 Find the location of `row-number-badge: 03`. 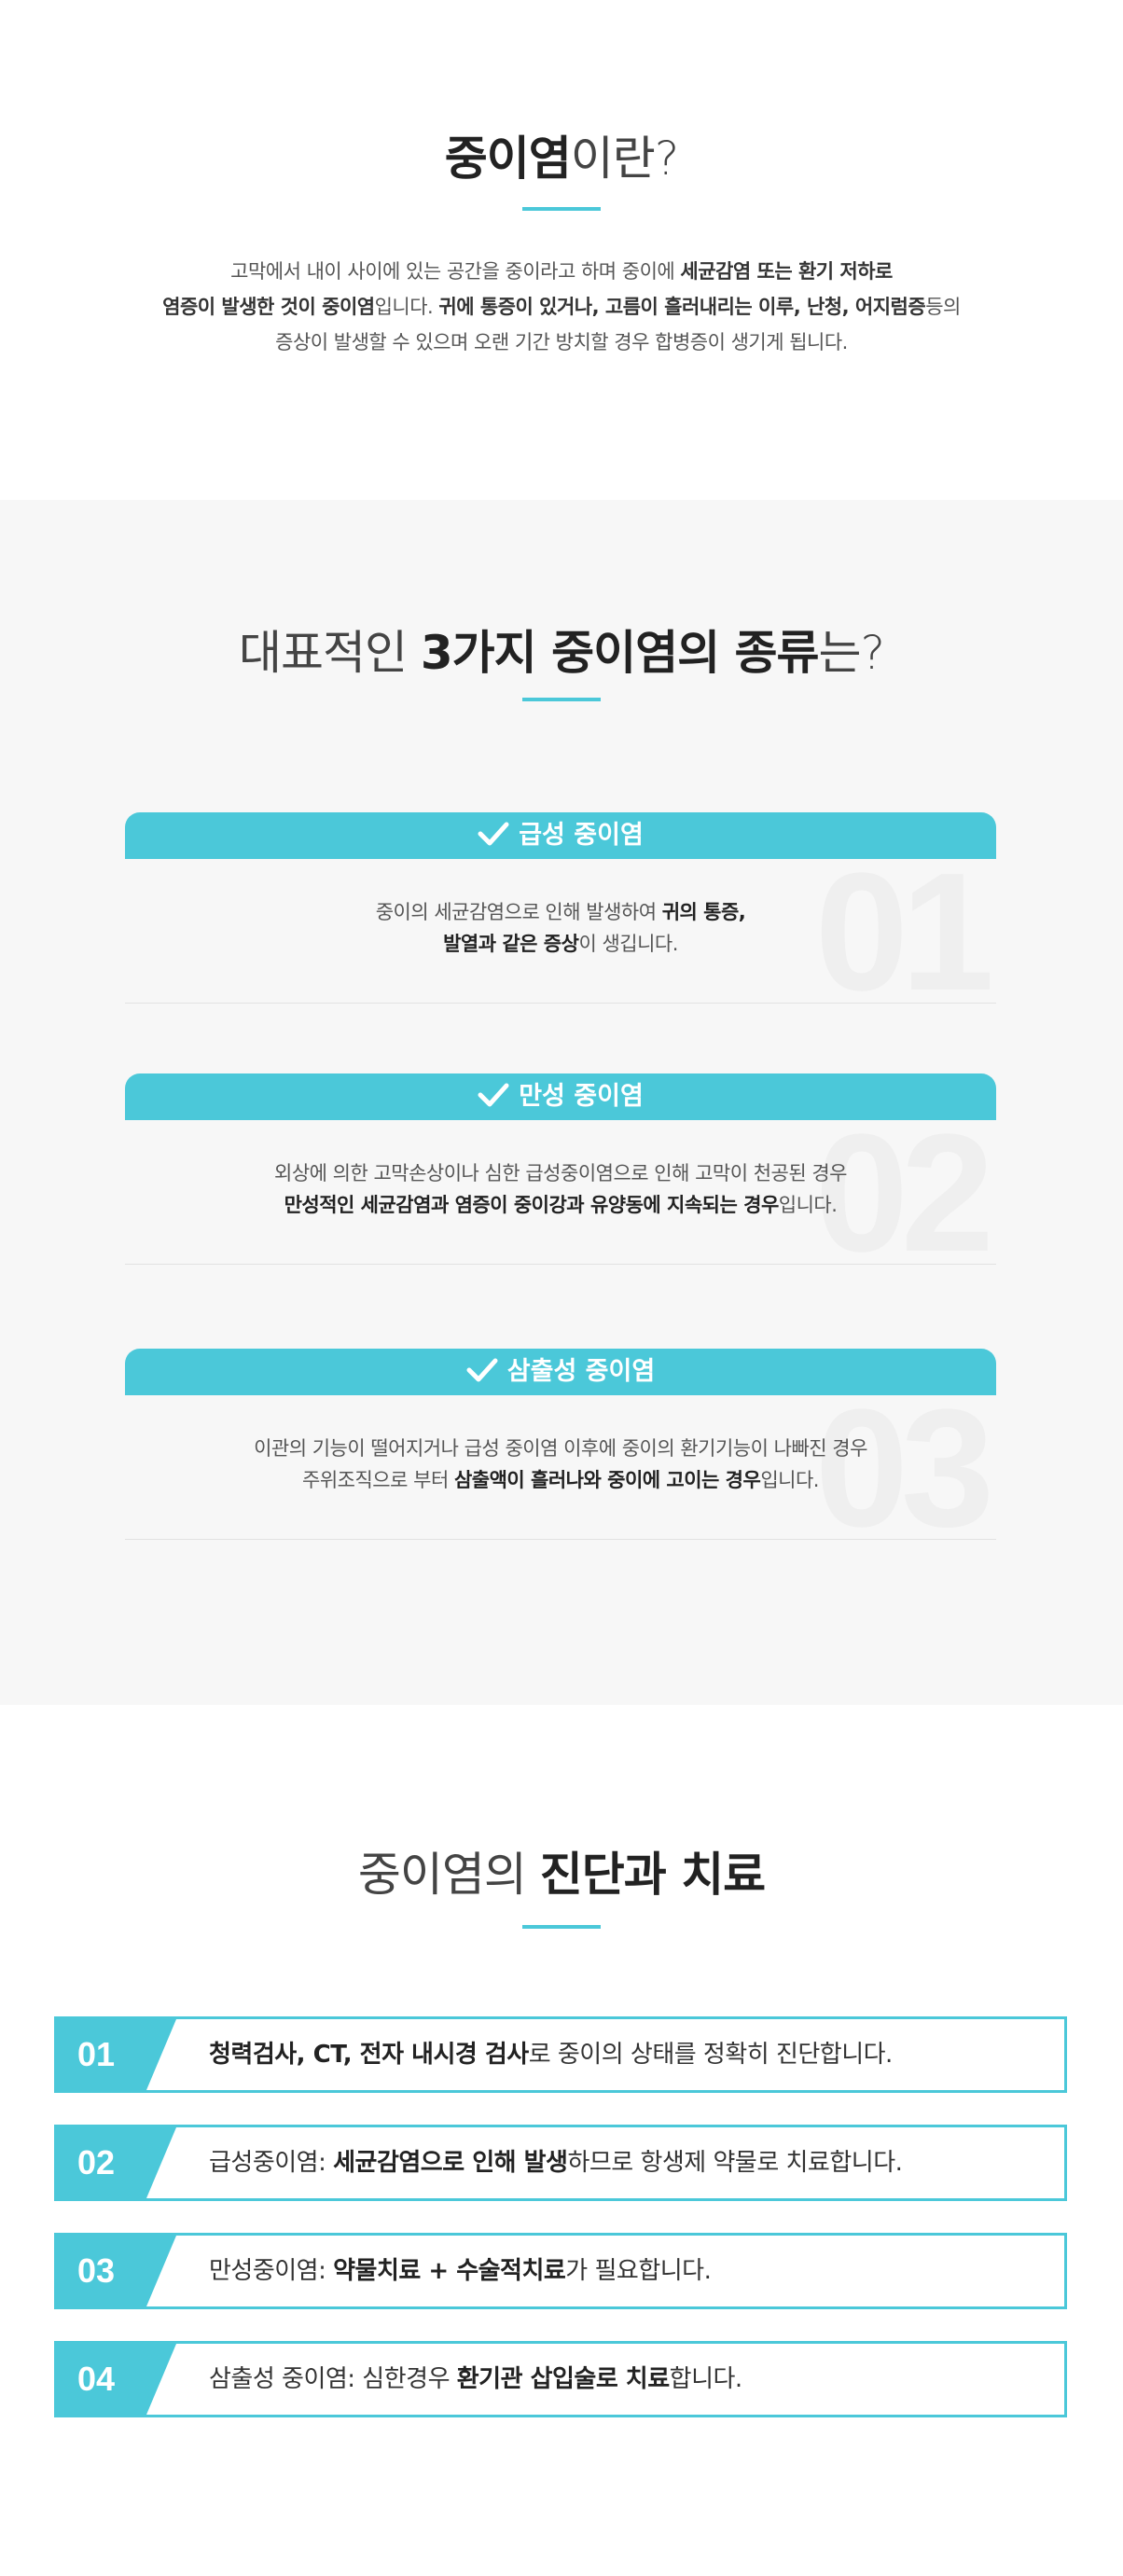

row-number-badge: 03 is located at coordinates (116, 2271).